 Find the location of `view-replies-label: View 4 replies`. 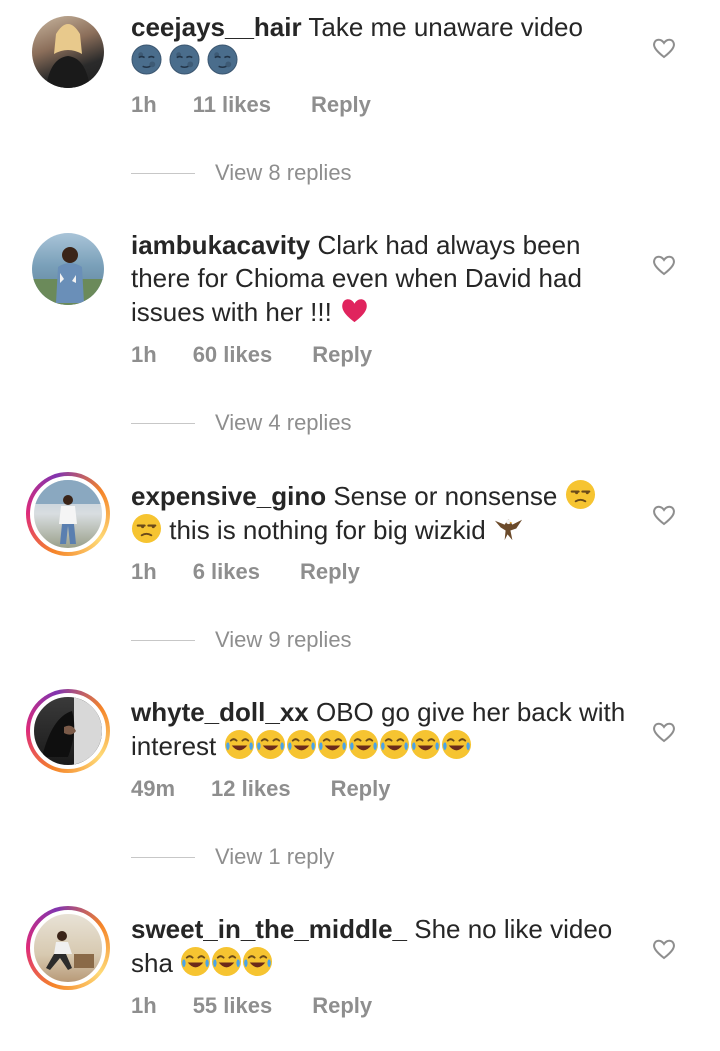

view-replies-label: View 4 replies is located at coordinates (283, 422).